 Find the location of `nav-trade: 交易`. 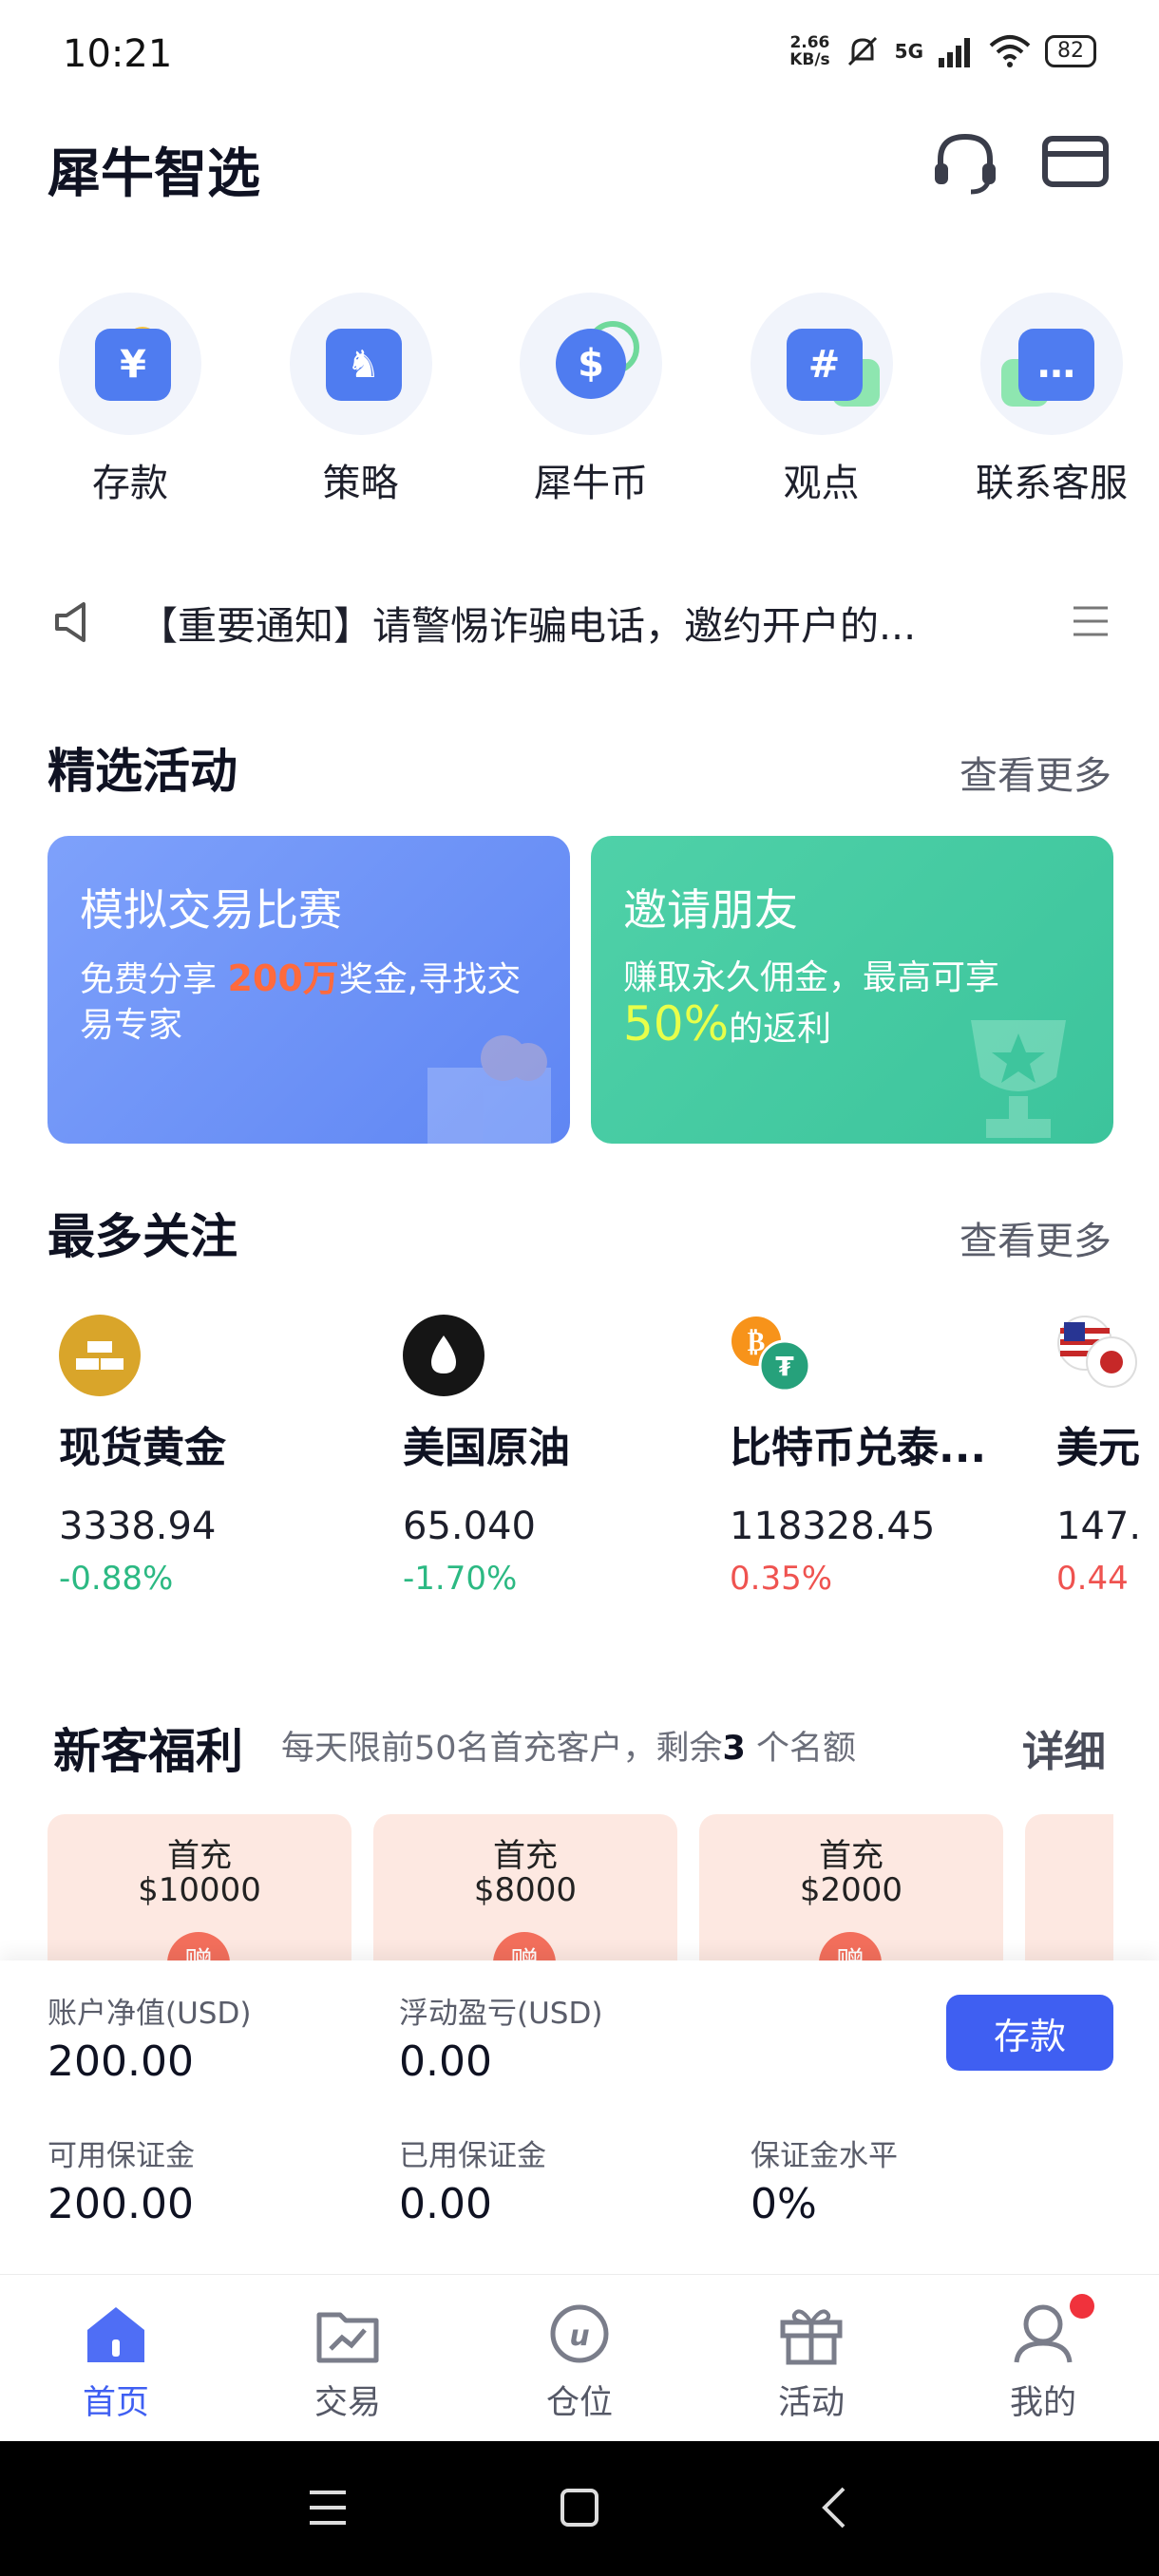

nav-trade: 交易 is located at coordinates (348, 2358).